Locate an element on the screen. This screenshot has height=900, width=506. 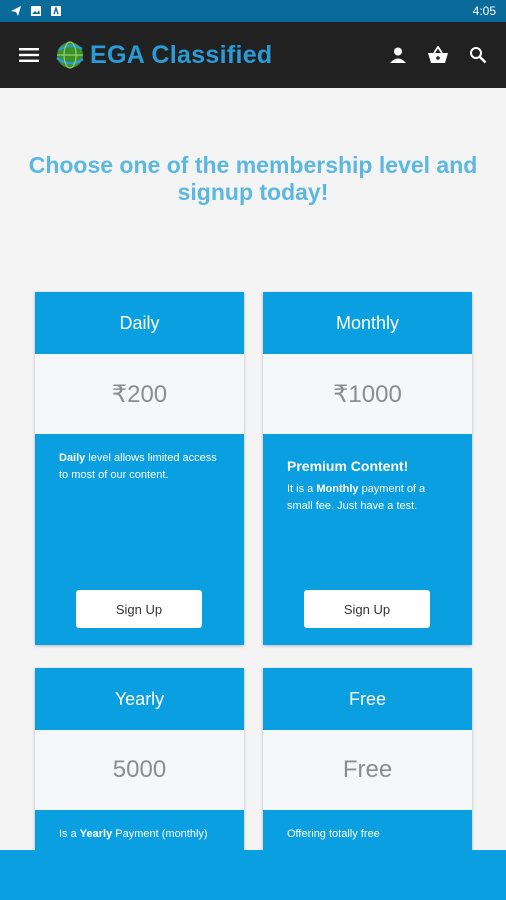
cart-button is located at coordinates (438, 55).